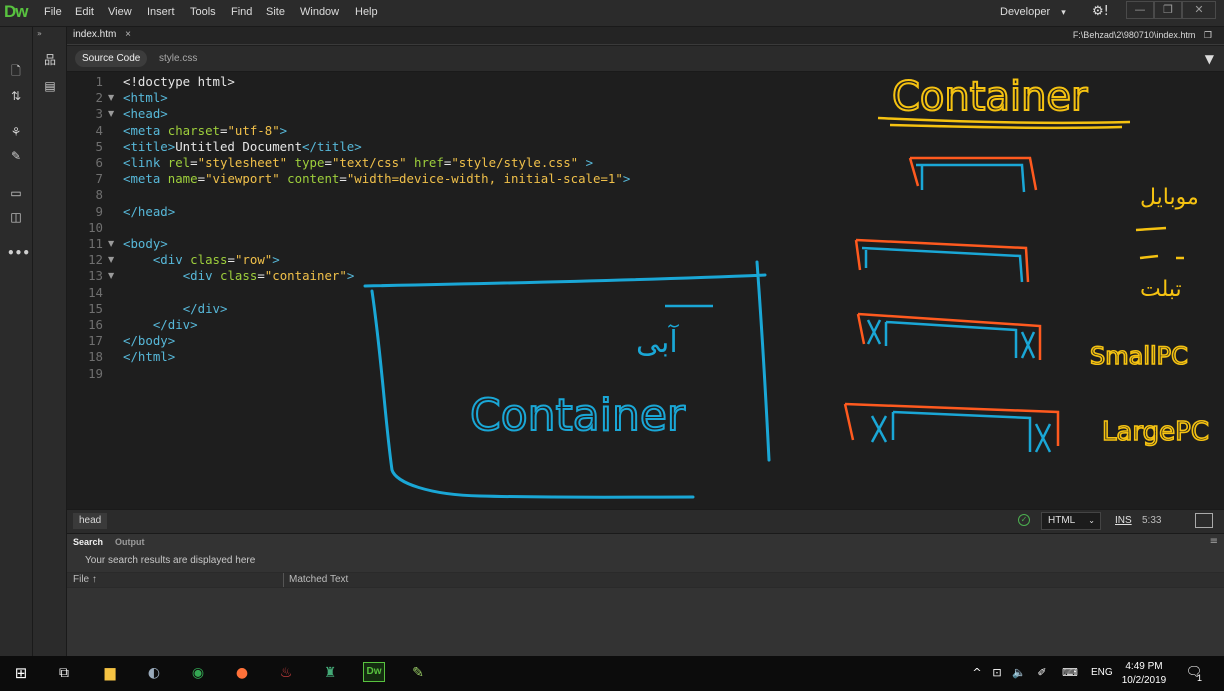  Describe the element at coordinates (1100, 11) in the screenshot. I see `gear-icon: ⚙!` at that location.